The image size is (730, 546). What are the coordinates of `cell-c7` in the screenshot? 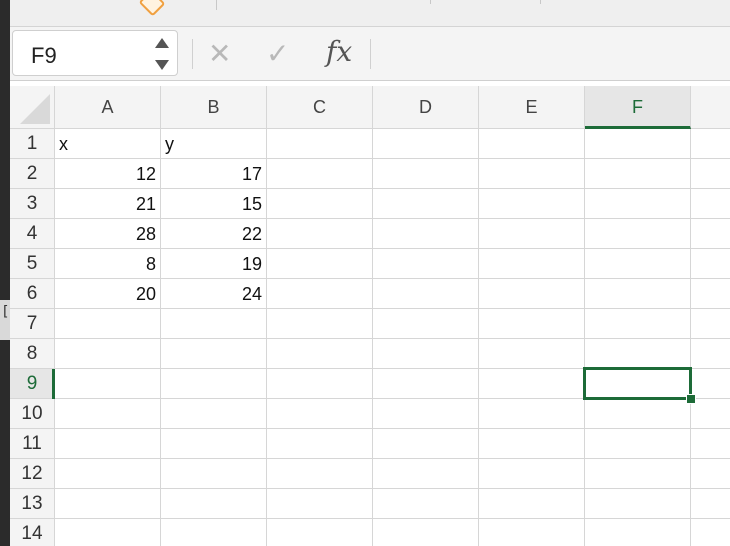 It's located at (320, 324).